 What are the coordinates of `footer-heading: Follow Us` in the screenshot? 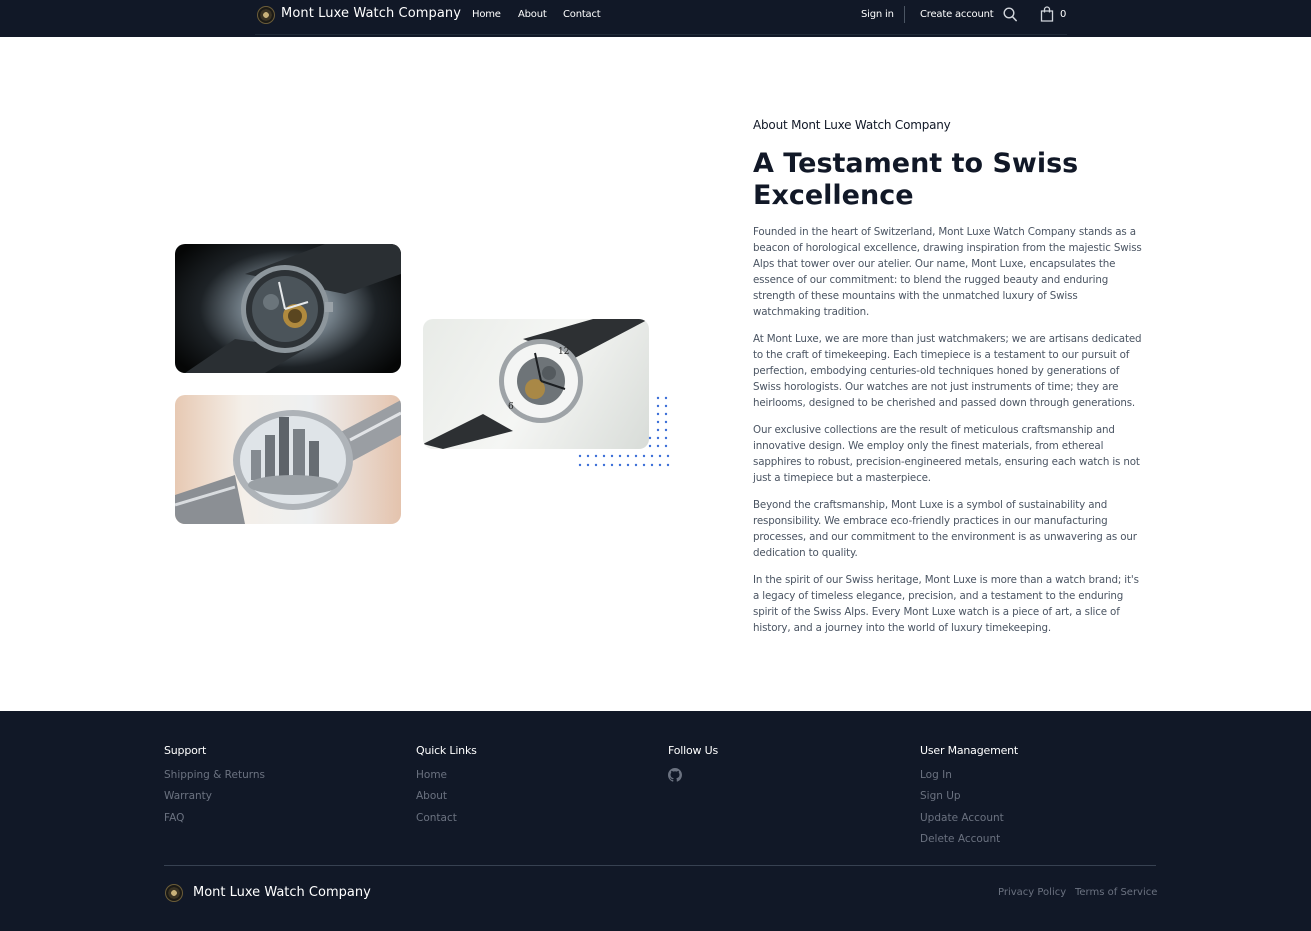 It's located at (693, 750).